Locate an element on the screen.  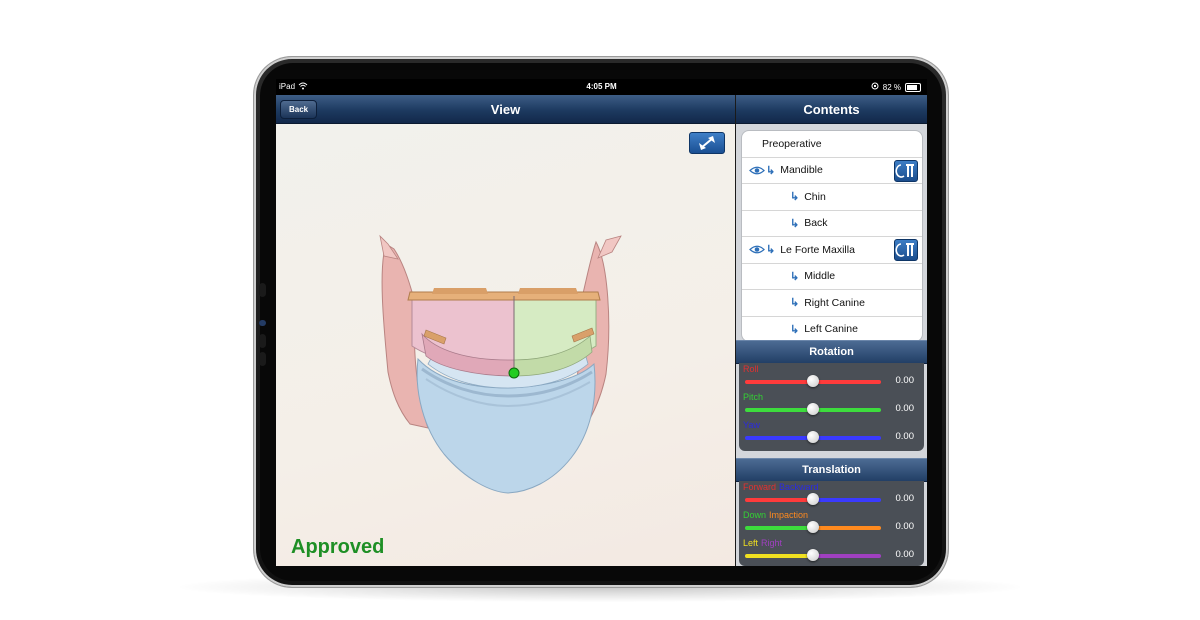
slider-row: Left Right 0.00 is located at coordinates (831, 551).